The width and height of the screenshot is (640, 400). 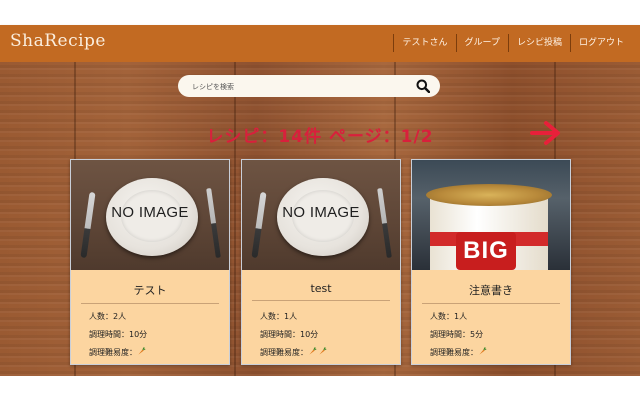 What do you see at coordinates (108, 316) in the screenshot?
I see `recipe-servings: 人数：2人` at bounding box center [108, 316].